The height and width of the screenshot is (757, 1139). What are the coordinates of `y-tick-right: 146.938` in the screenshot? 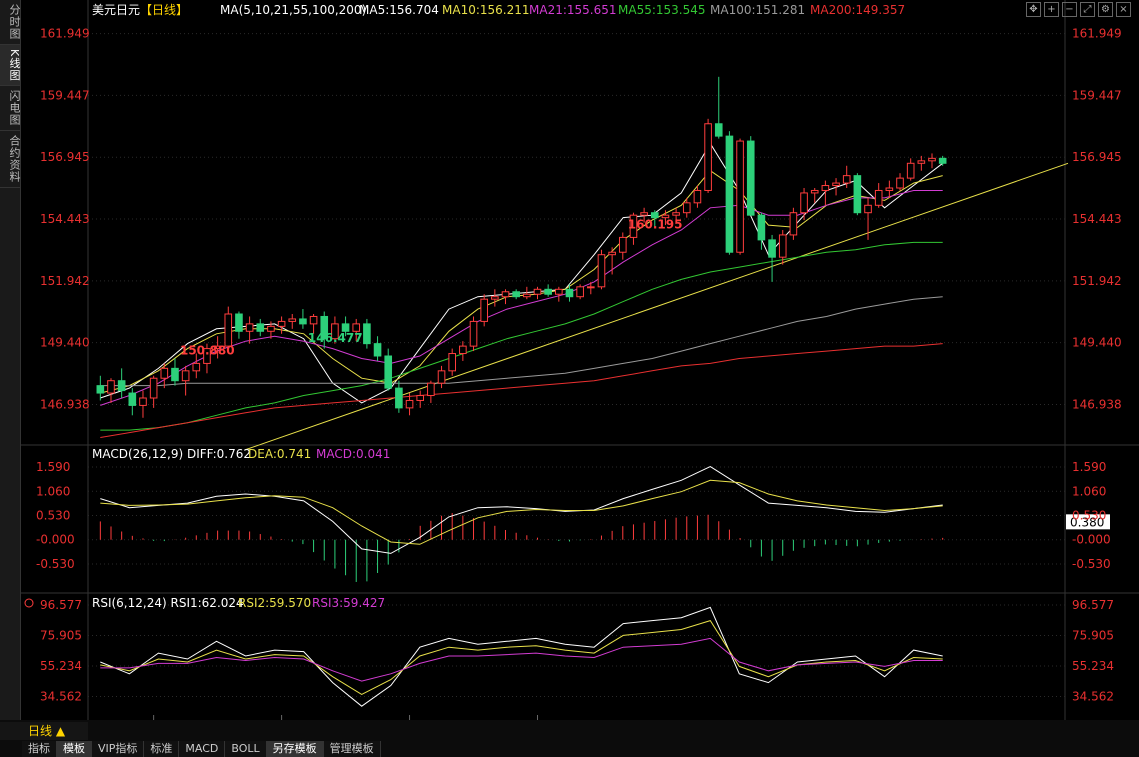 It's located at (1097, 404).